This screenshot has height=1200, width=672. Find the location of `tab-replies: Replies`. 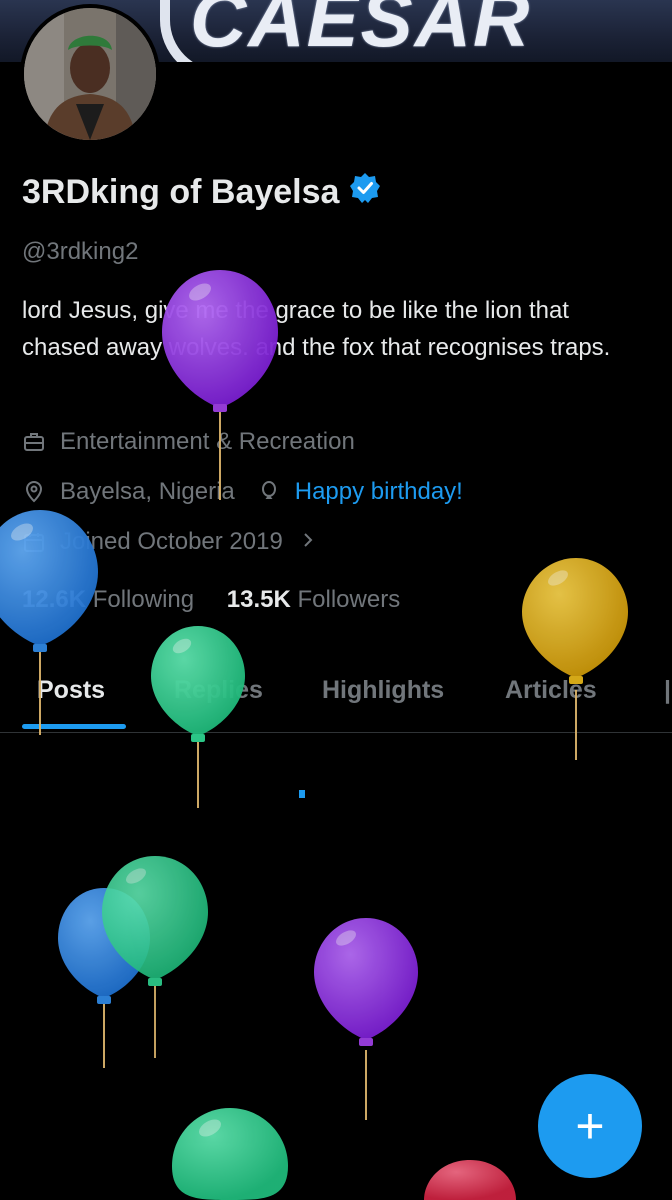

tab-replies: Replies is located at coordinates (218, 690).